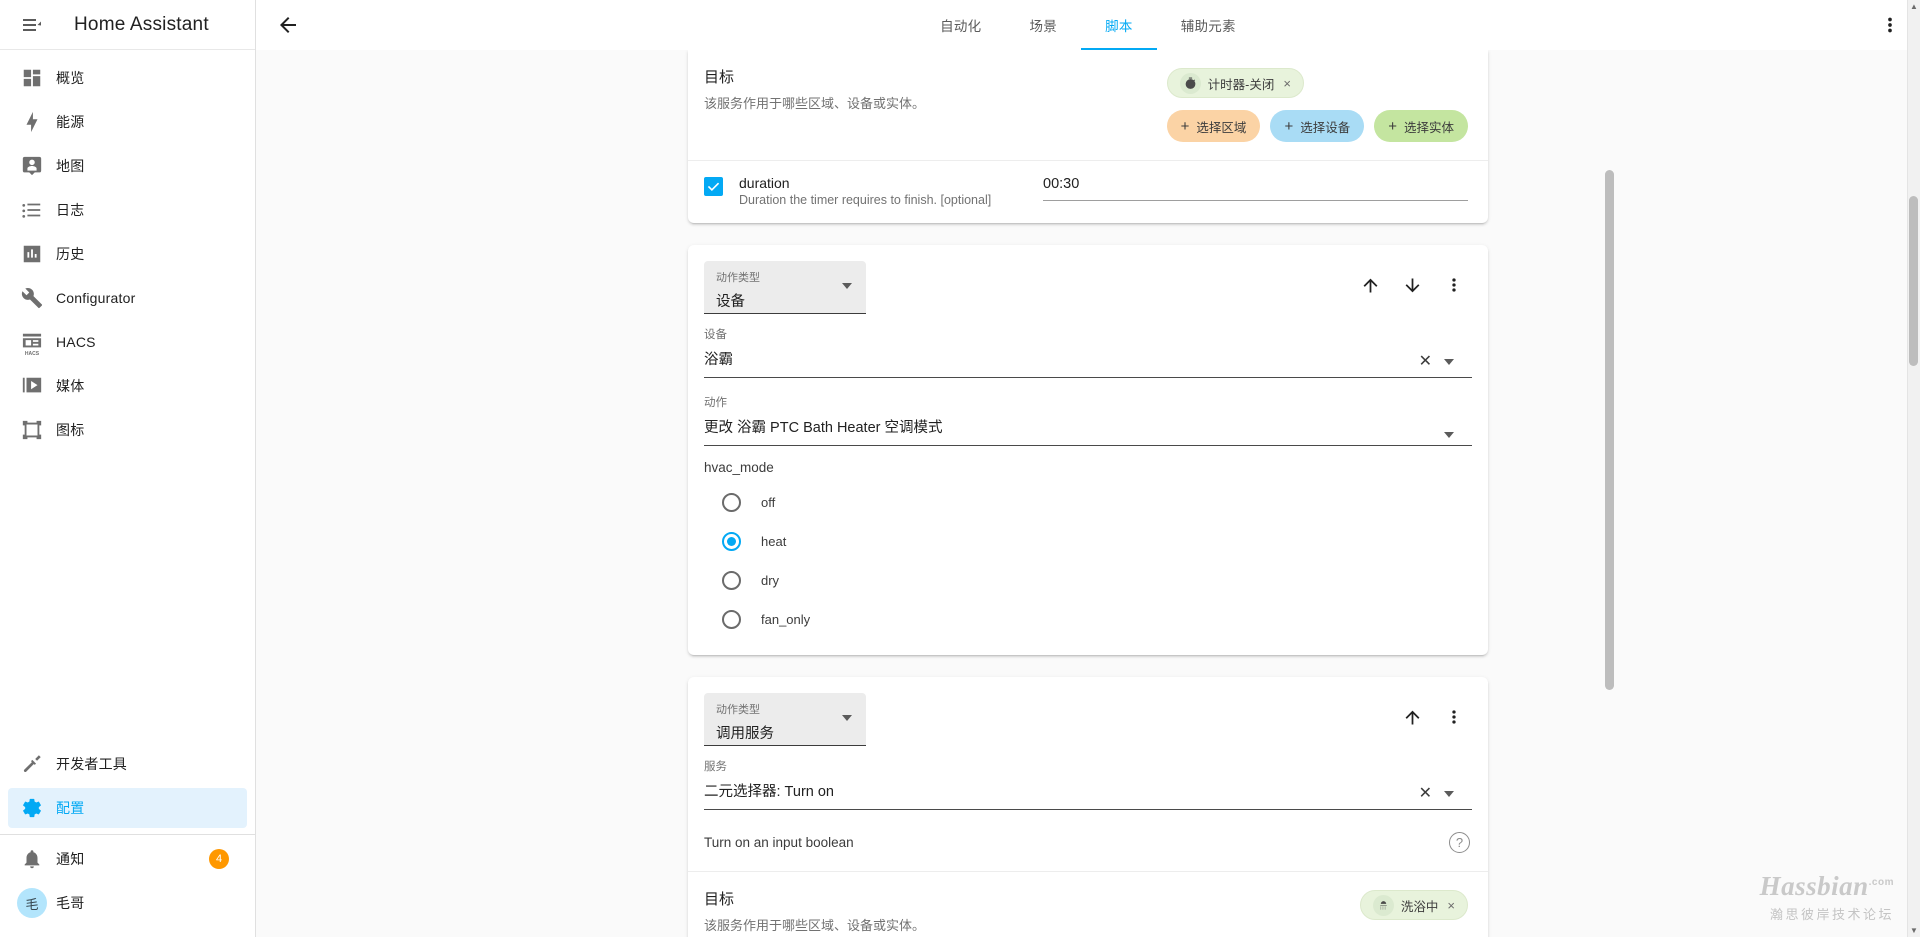 The height and width of the screenshot is (937, 1920). Describe the element at coordinates (1119, 25) in the screenshot. I see `tab-scripts: 脚本` at that location.